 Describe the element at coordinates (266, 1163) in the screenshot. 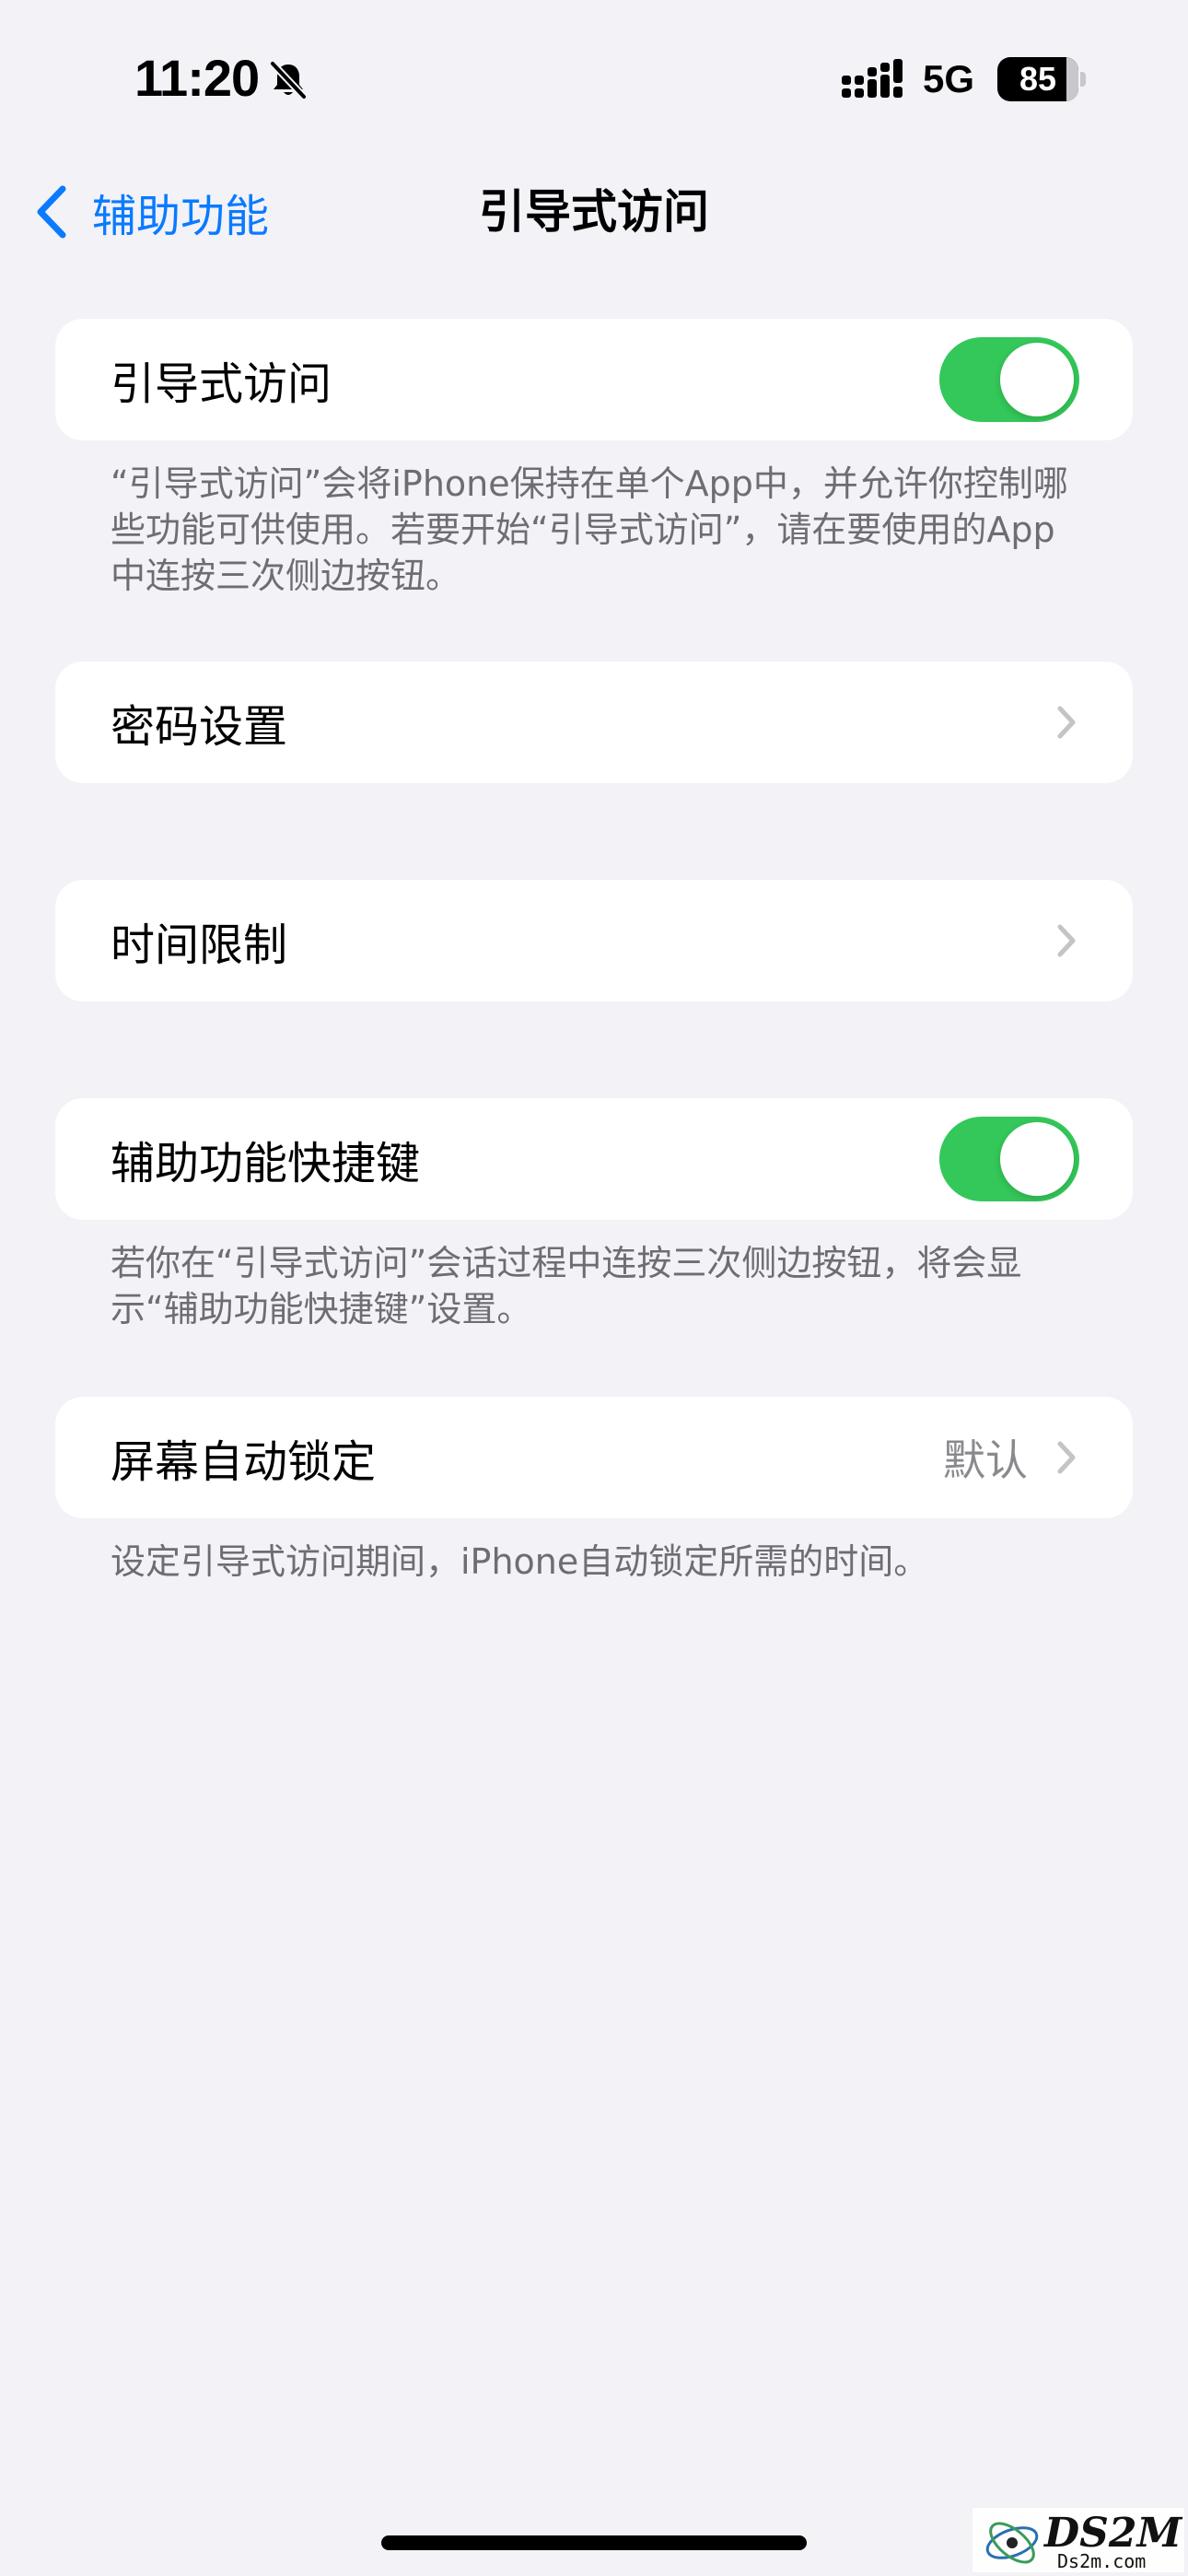

I see `accessibility-shortcut-label: 辅助功能快捷键` at that location.